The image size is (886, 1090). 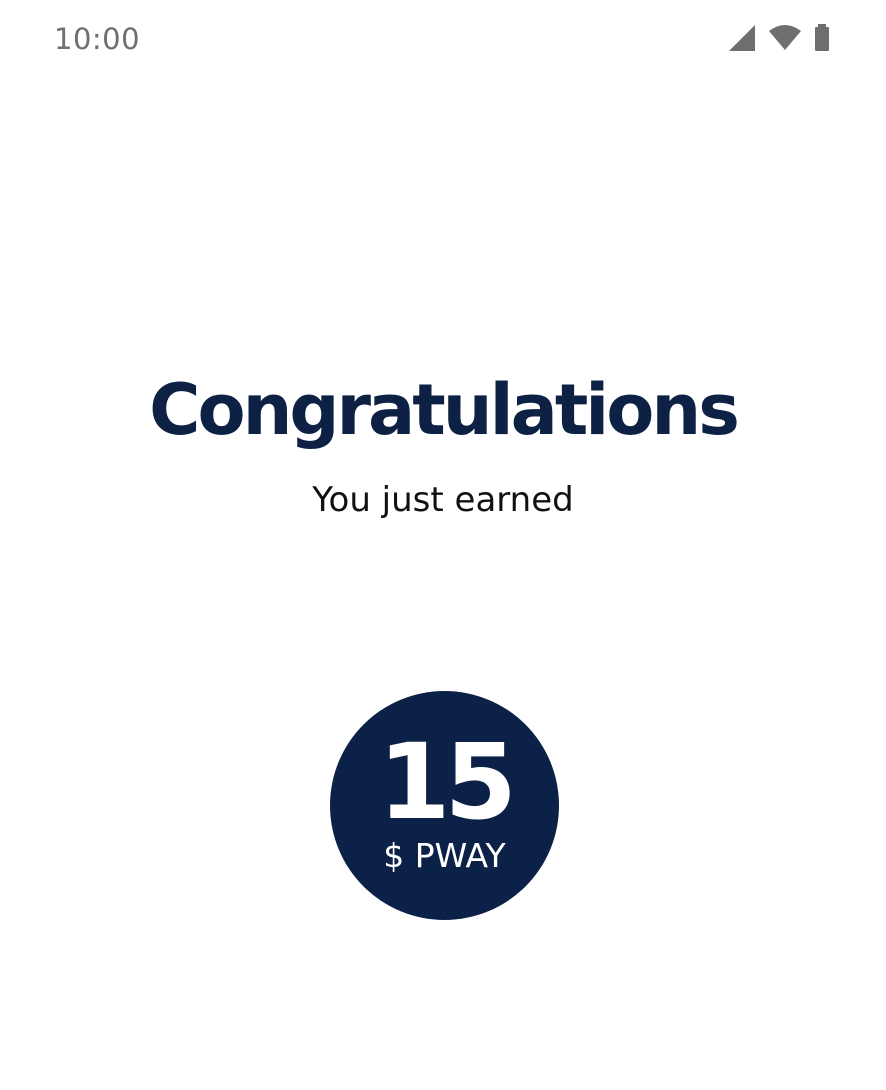 What do you see at coordinates (822, 38) in the screenshot?
I see `battery-icon` at bounding box center [822, 38].